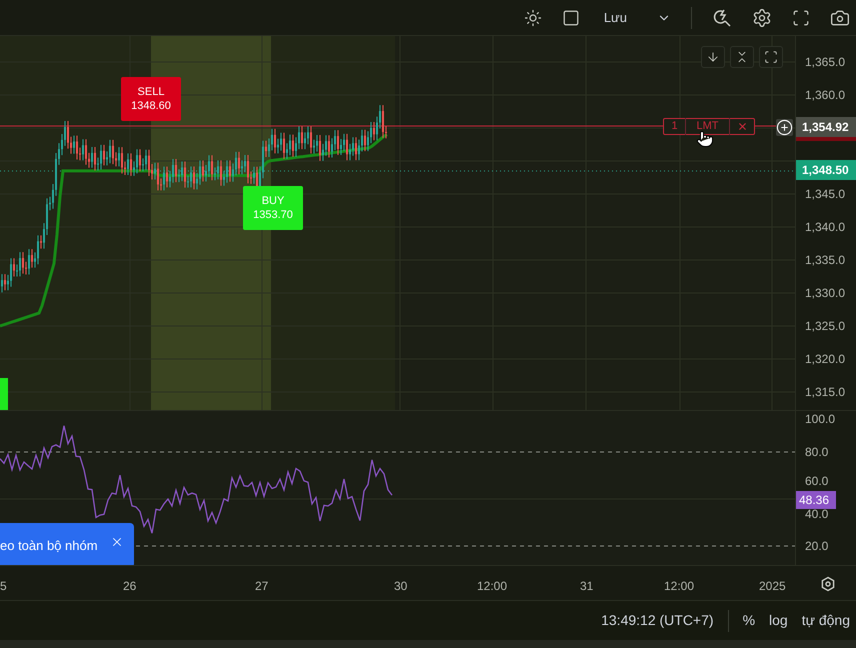 The image size is (856, 648). What do you see at coordinates (825, 326) in the screenshot?
I see `axis-label: 1,325.0` at bounding box center [825, 326].